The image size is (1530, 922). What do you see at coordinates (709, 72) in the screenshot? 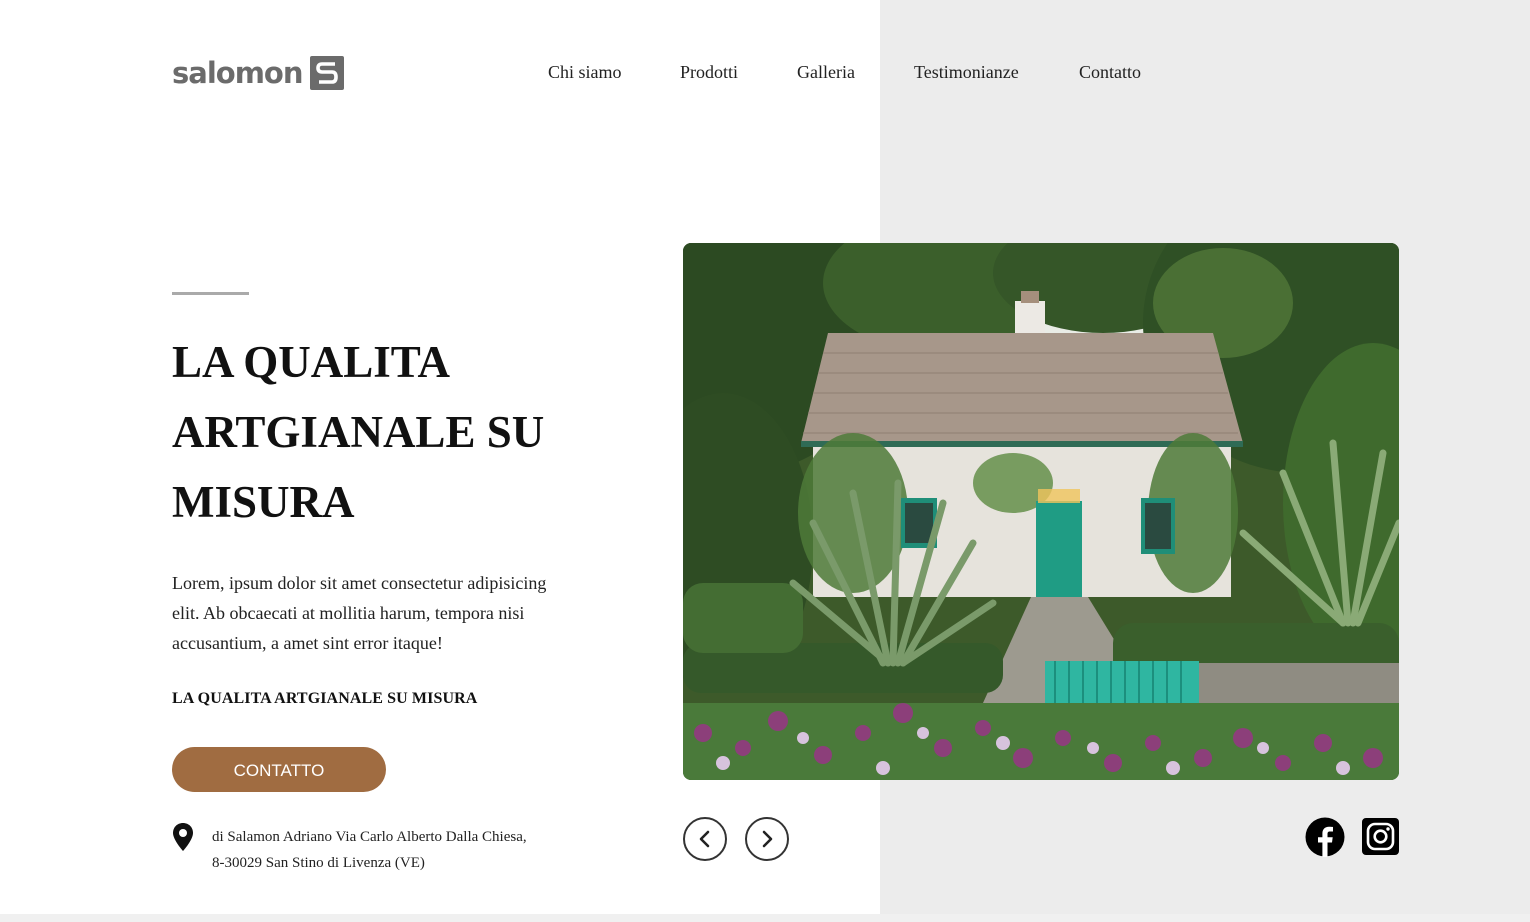
I see `nav-prodotti: Prodotti` at bounding box center [709, 72].